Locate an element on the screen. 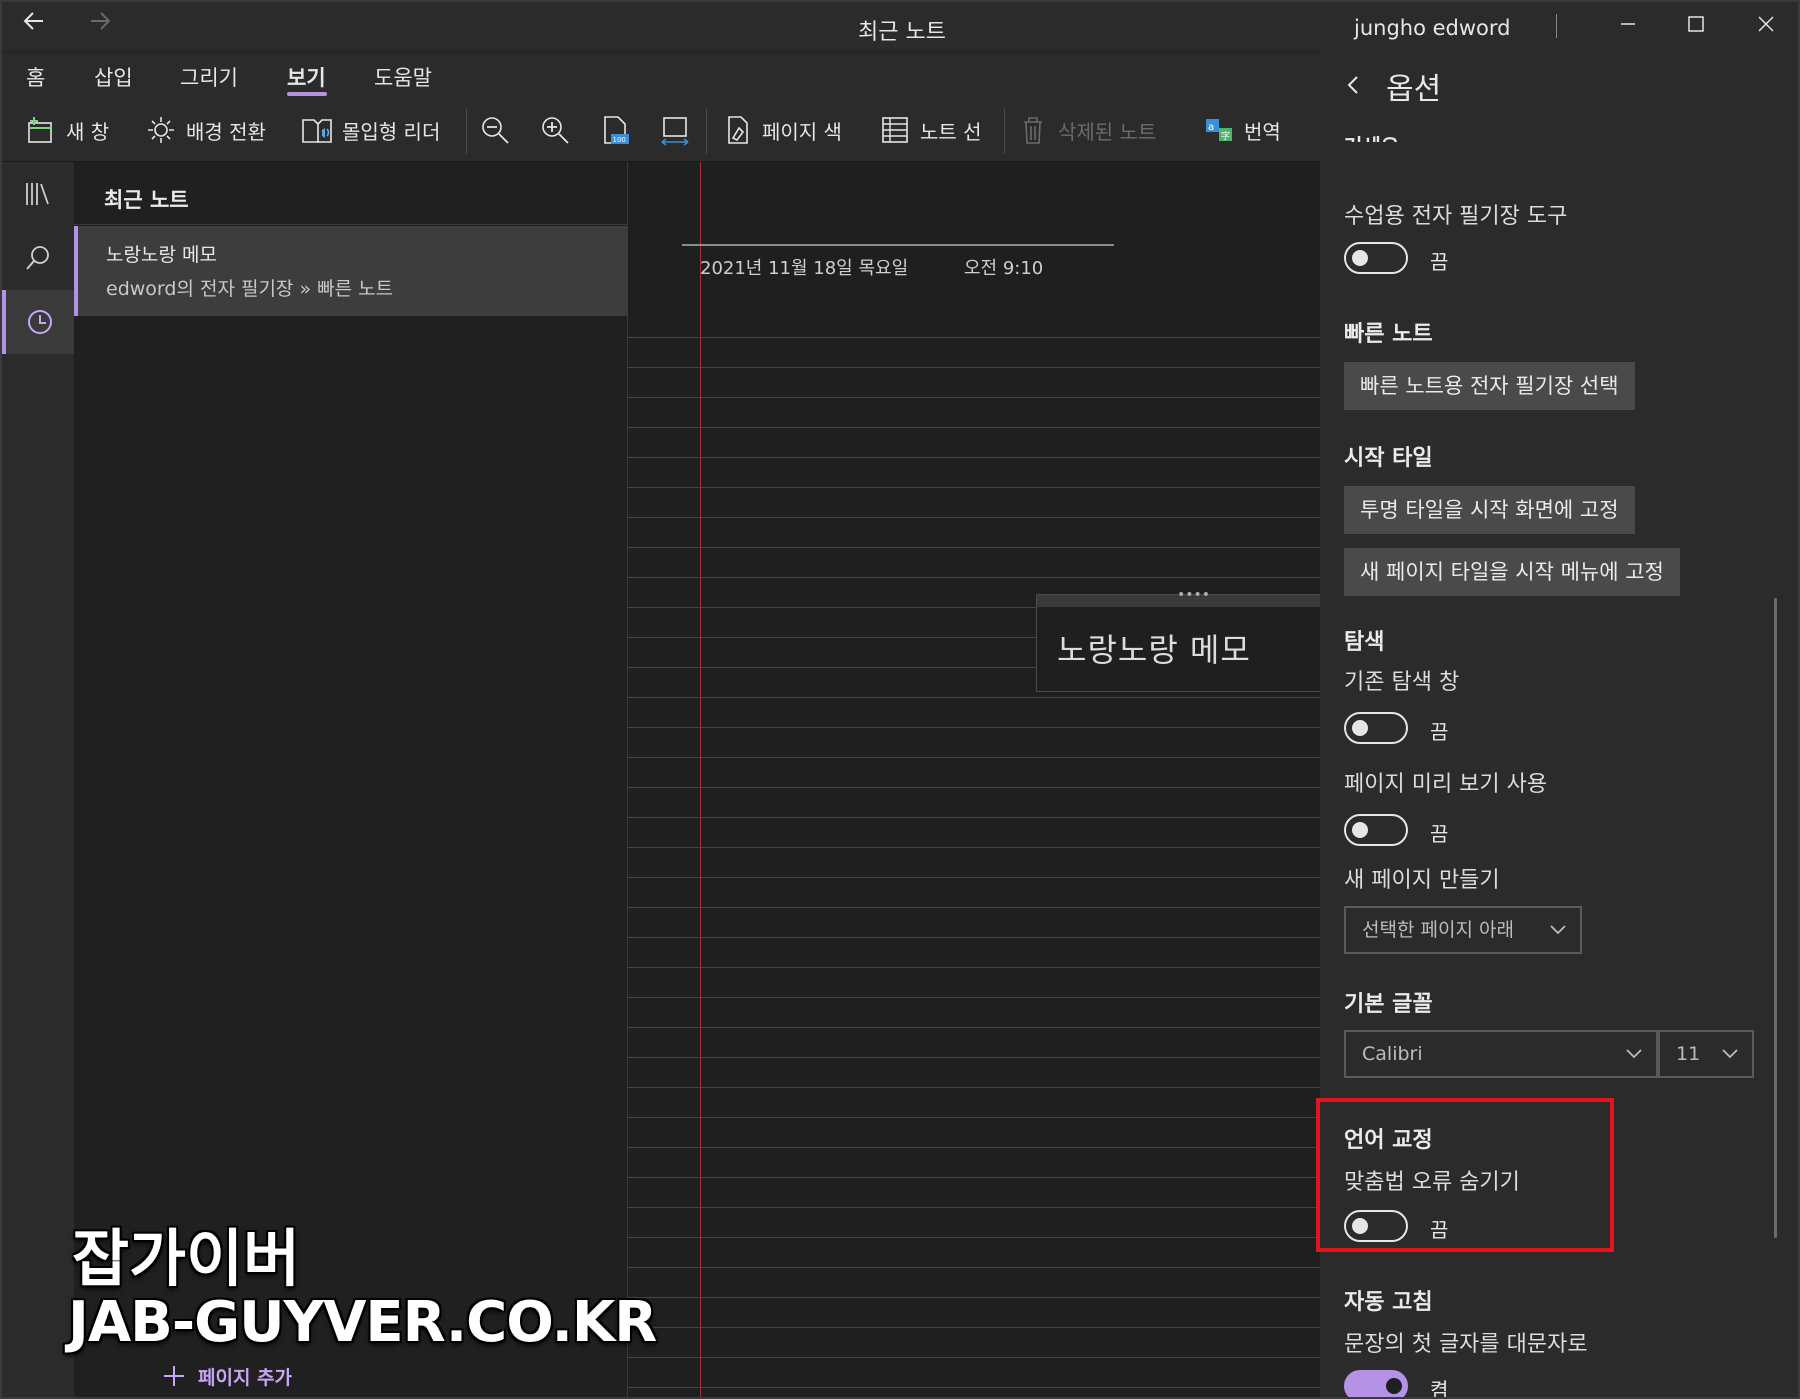 The image size is (1800, 1399). new-page-label: 새 페이지 만들기 is located at coordinates (1422, 880).